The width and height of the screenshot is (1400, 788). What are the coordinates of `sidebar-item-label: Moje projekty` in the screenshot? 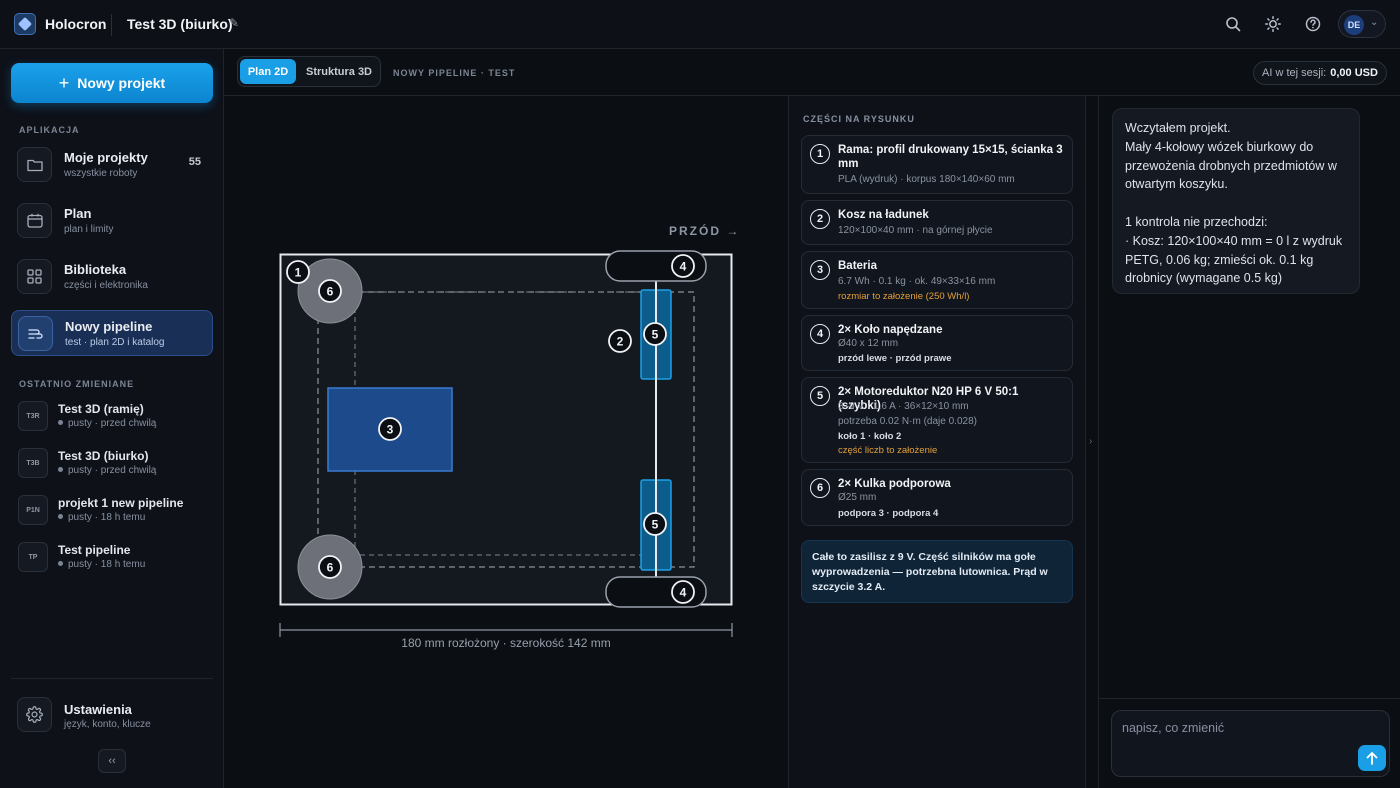 It's located at (106, 157).